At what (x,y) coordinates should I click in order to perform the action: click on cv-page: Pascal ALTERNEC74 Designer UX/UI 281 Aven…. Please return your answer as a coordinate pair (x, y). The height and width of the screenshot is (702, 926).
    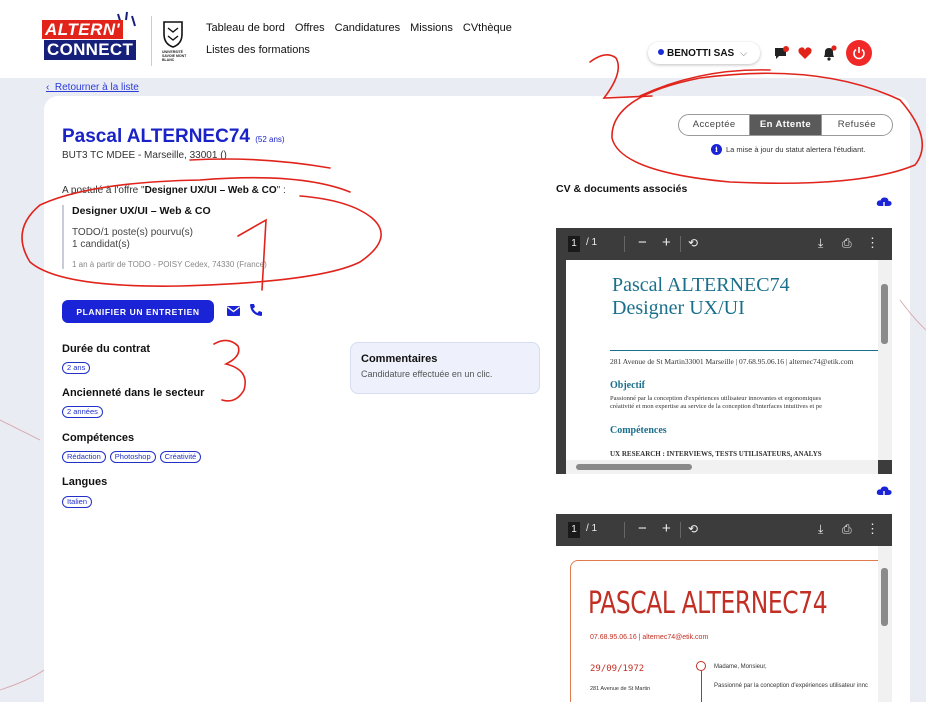
    Looking at the image, I should click on (722, 360).